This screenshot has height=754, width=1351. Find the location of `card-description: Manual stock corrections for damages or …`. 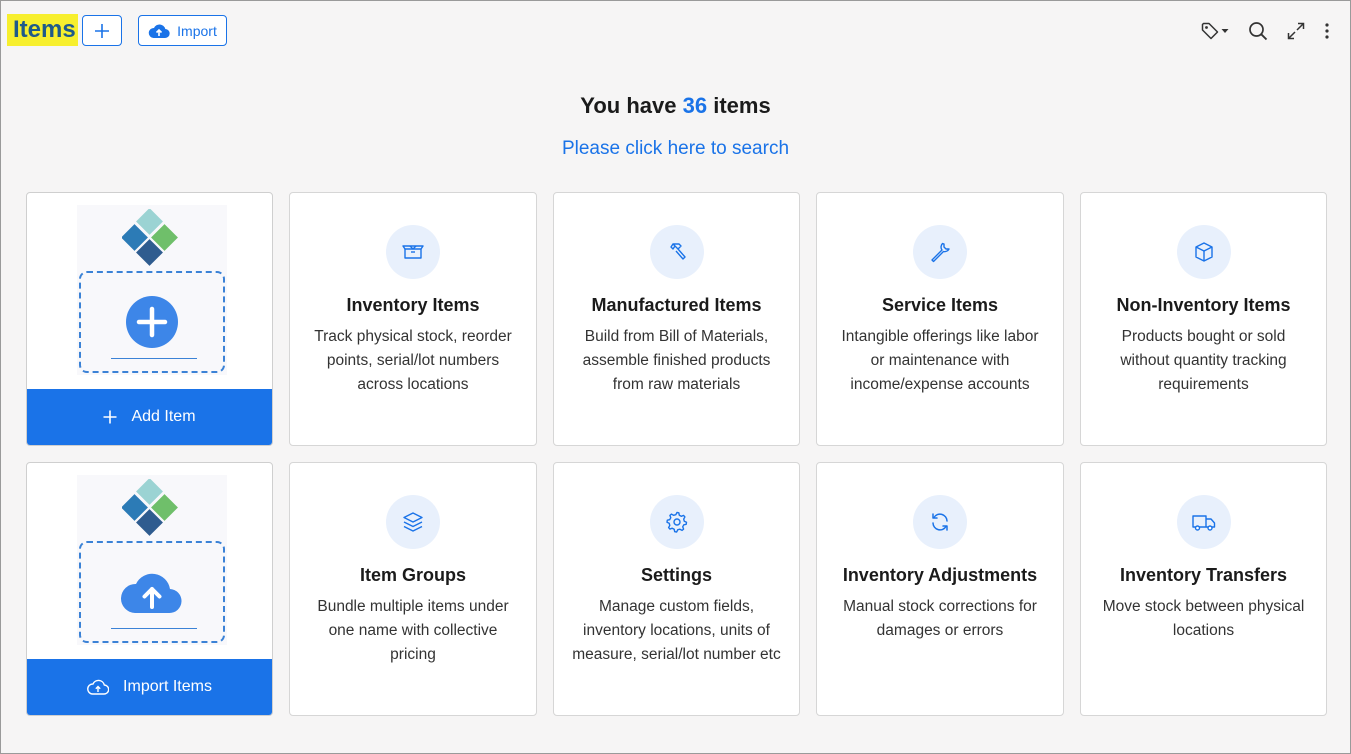

card-description: Manual stock corrections for damages or … is located at coordinates (940, 618).